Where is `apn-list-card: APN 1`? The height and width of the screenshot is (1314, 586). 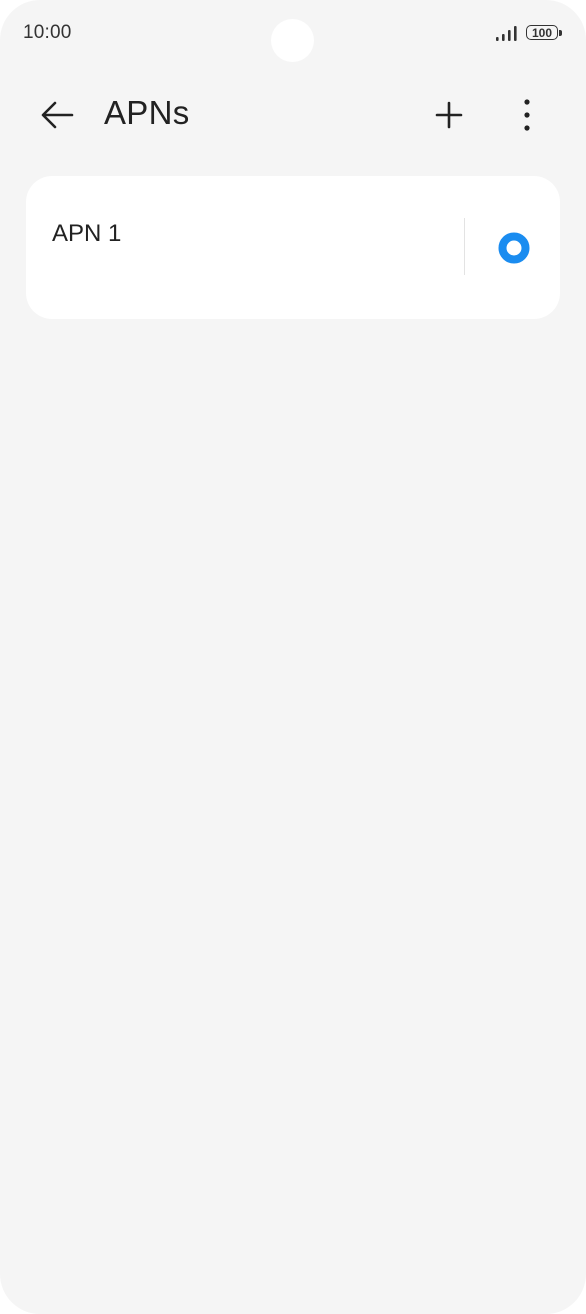
apn-list-card: APN 1 is located at coordinates (293, 247).